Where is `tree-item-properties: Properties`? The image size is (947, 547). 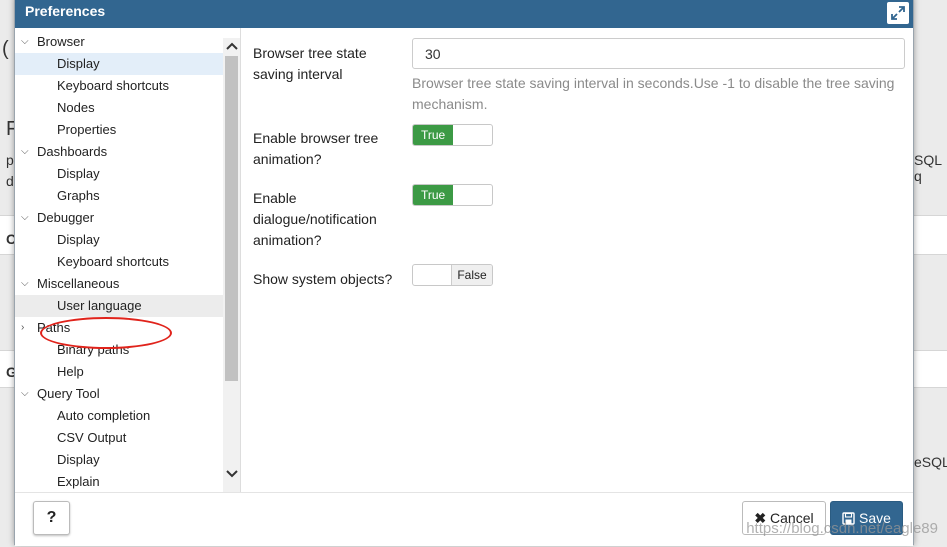 tree-item-properties: Properties is located at coordinates (119, 130).